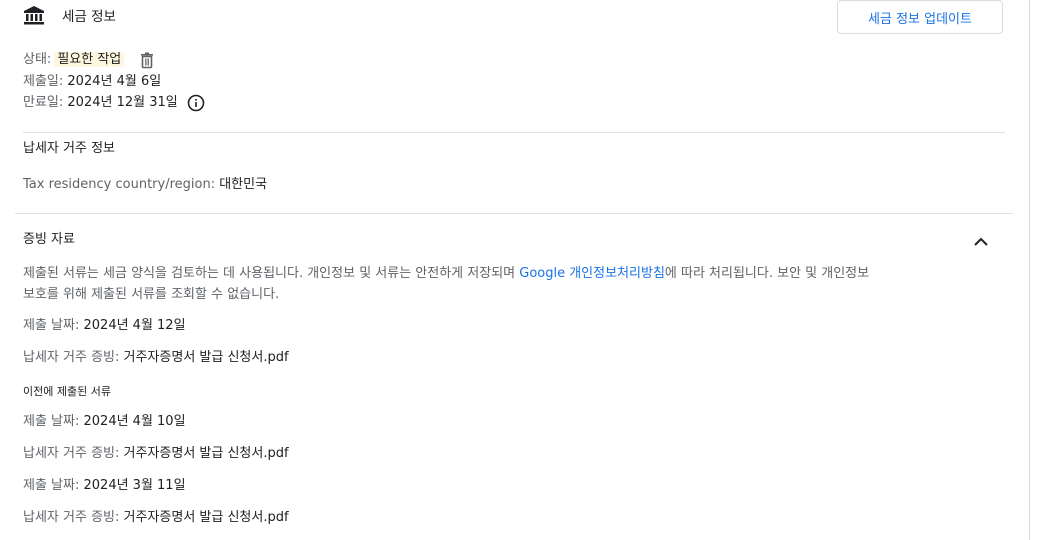  What do you see at coordinates (114, 81) in the screenshot?
I see `submitted-value: 2024년 4월 6일` at bounding box center [114, 81].